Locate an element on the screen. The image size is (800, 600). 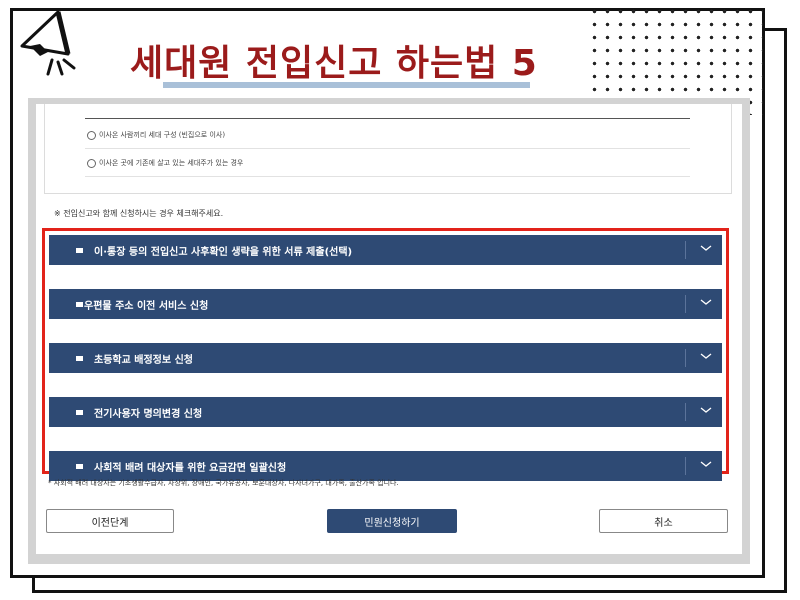
checkbox-note: ※ 전입신고와 함께 신청하시는 경우 체크해주세요. is located at coordinates (139, 213).